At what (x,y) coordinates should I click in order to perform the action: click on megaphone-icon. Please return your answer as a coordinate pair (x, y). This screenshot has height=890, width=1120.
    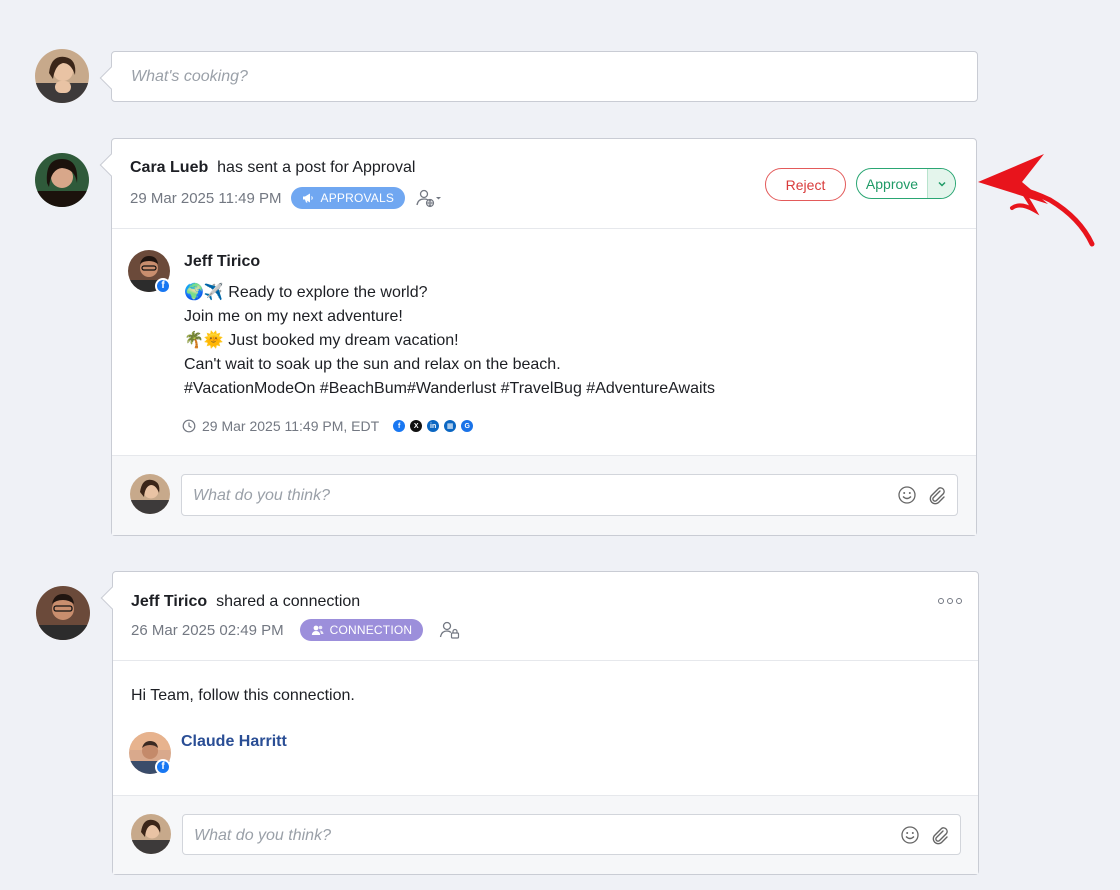
    Looking at the image, I should click on (308, 198).